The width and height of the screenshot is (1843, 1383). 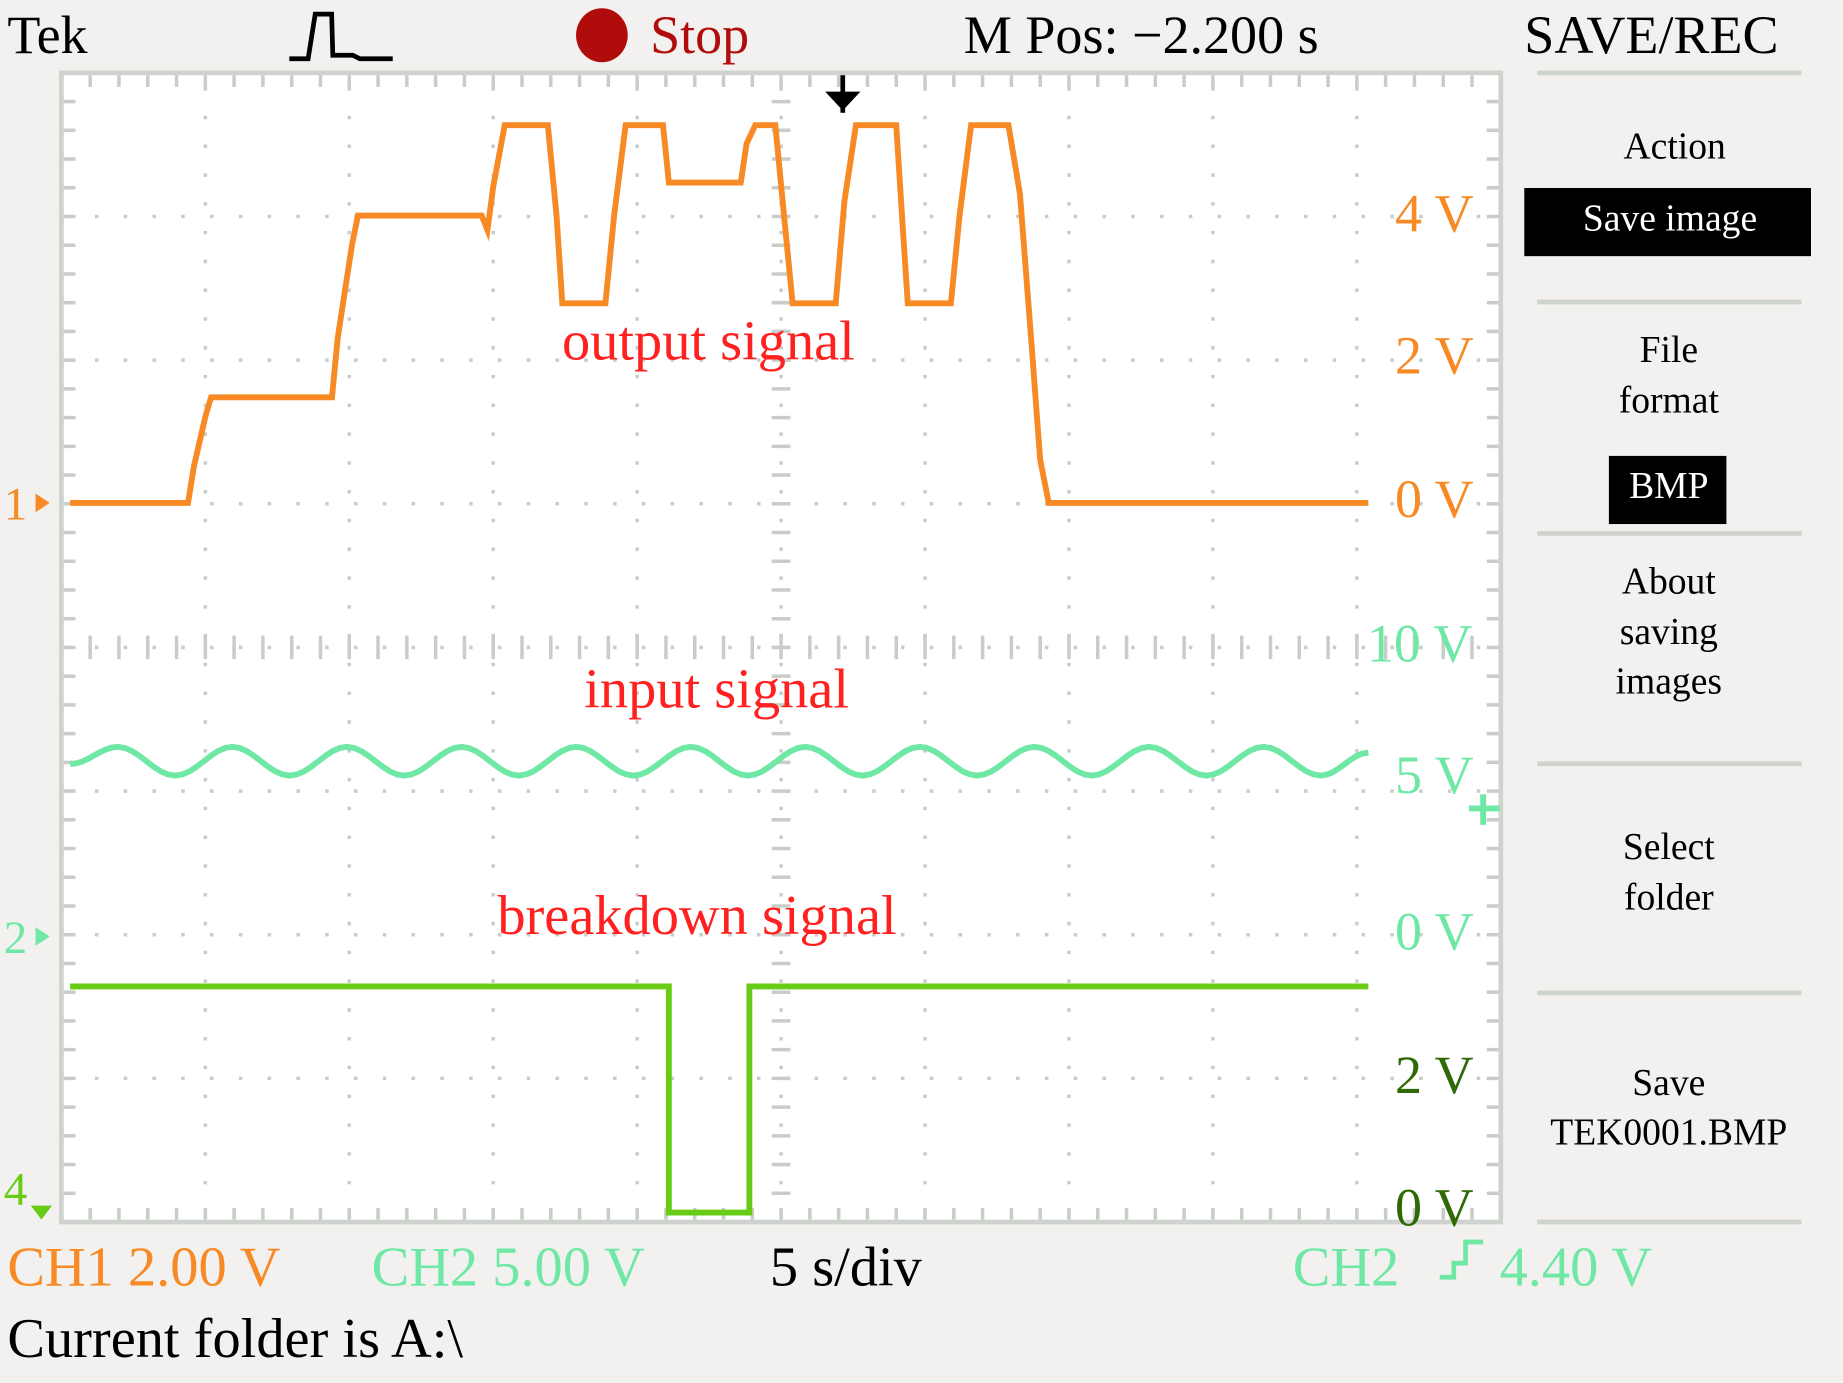 I want to click on ch1-label-4v: 4 V, so click(x=1434, y=213).